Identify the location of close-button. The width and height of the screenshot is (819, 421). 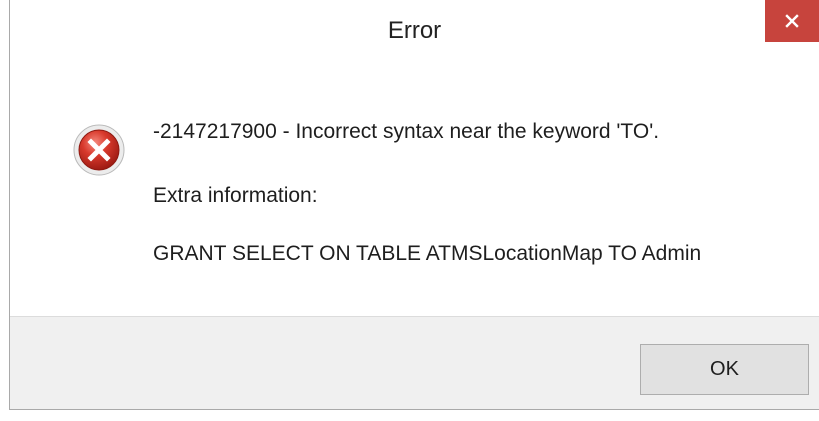
(792, 21).